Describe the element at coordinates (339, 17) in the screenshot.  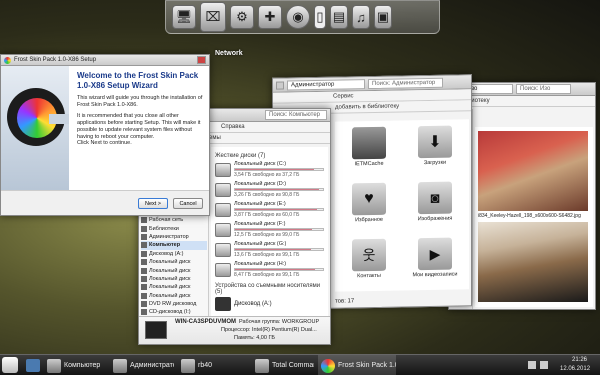
I see `documents-icon: ▤` at that location.